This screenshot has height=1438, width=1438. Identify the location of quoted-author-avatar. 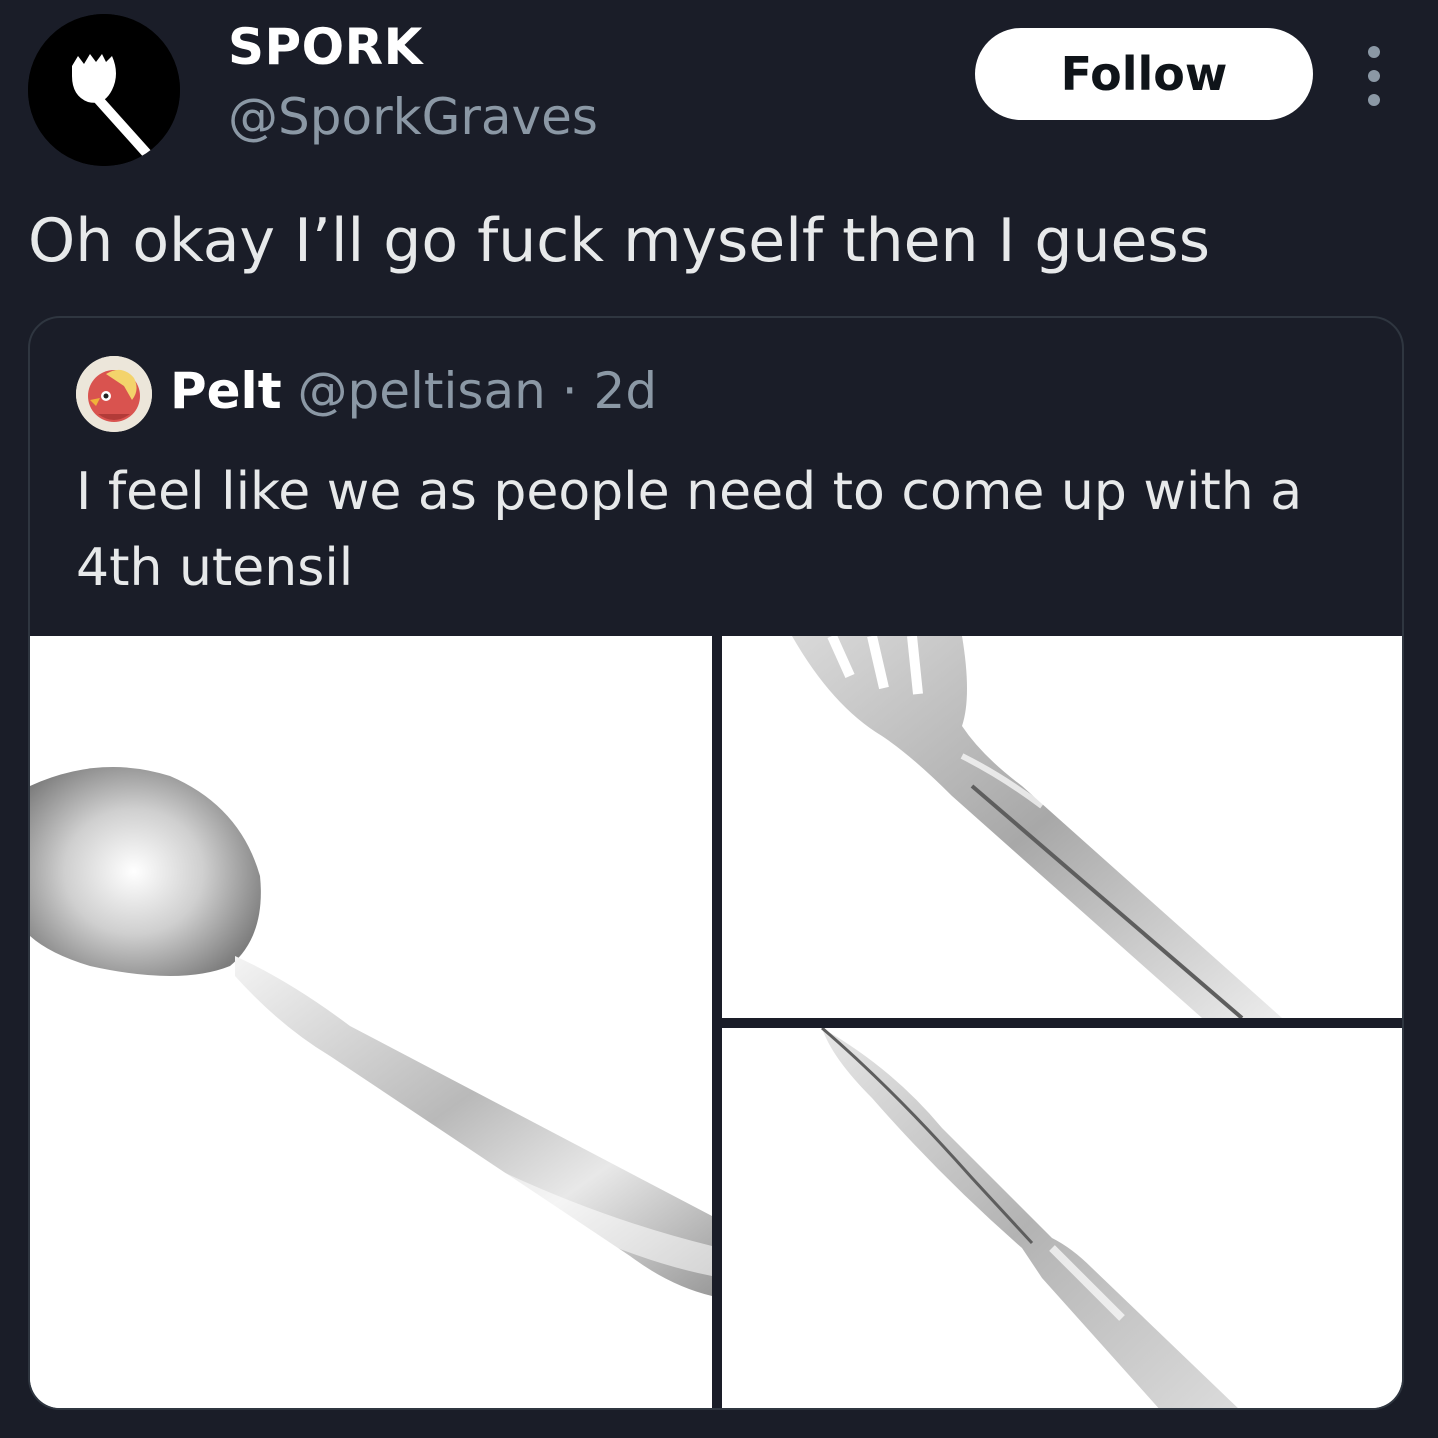
(114, 394).